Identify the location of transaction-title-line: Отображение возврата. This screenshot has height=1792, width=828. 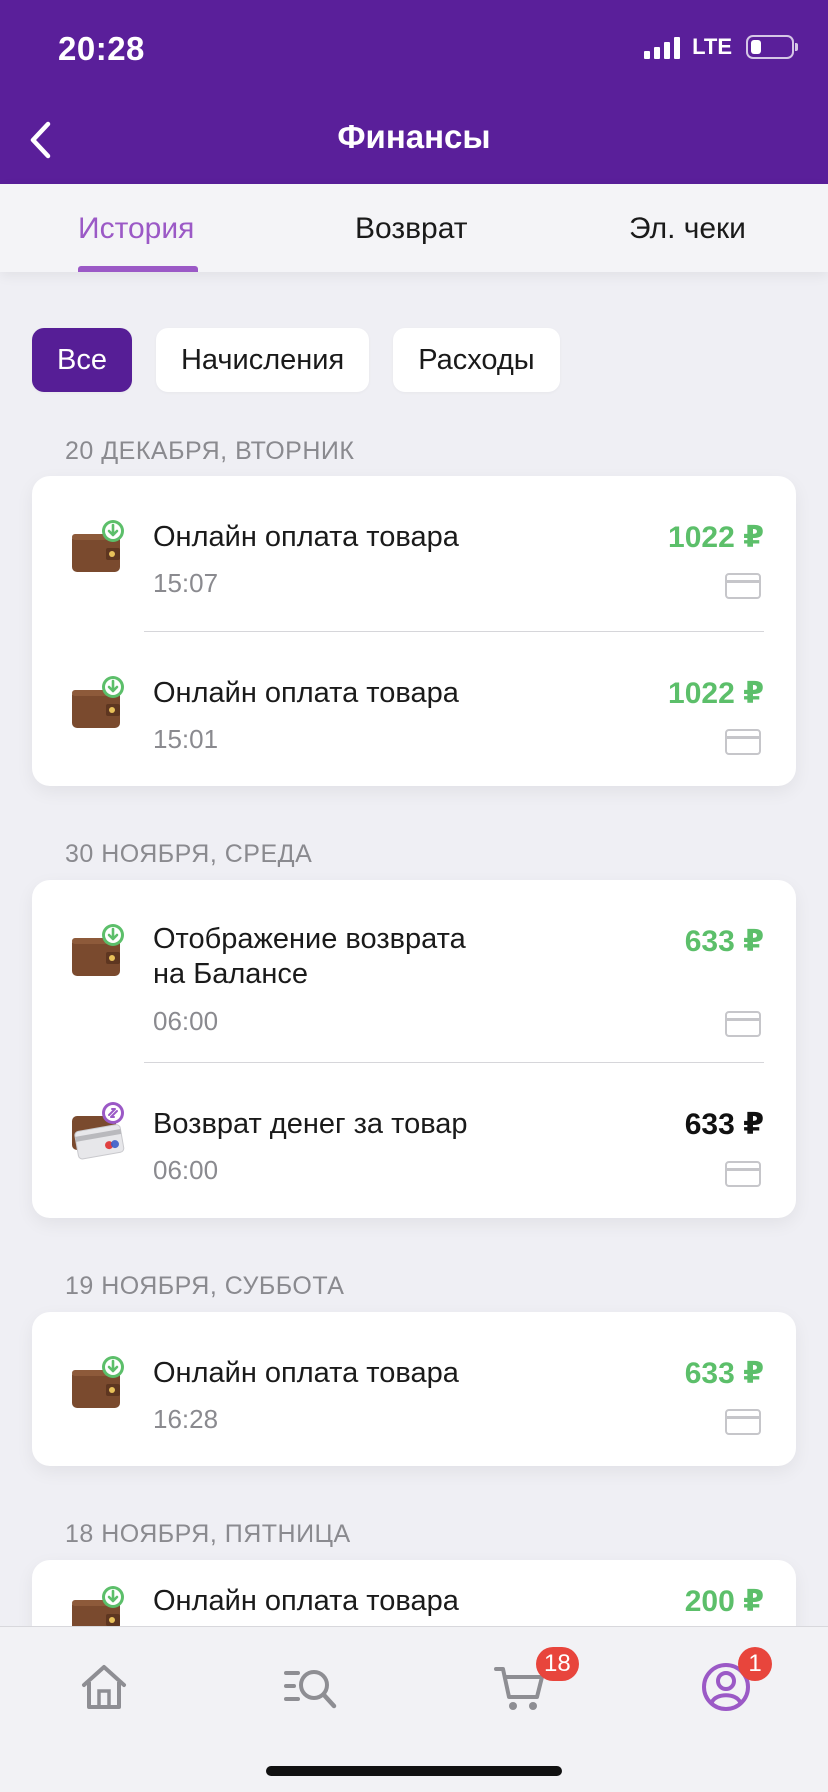
(309, 939).